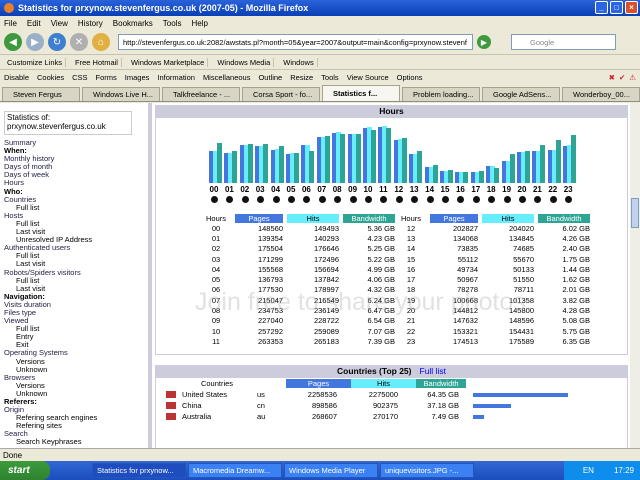  What do you see at coordinates (326, 238) in the screenshot?
I see `hours-table-cell: 140293` at bounding box center [326, 238].